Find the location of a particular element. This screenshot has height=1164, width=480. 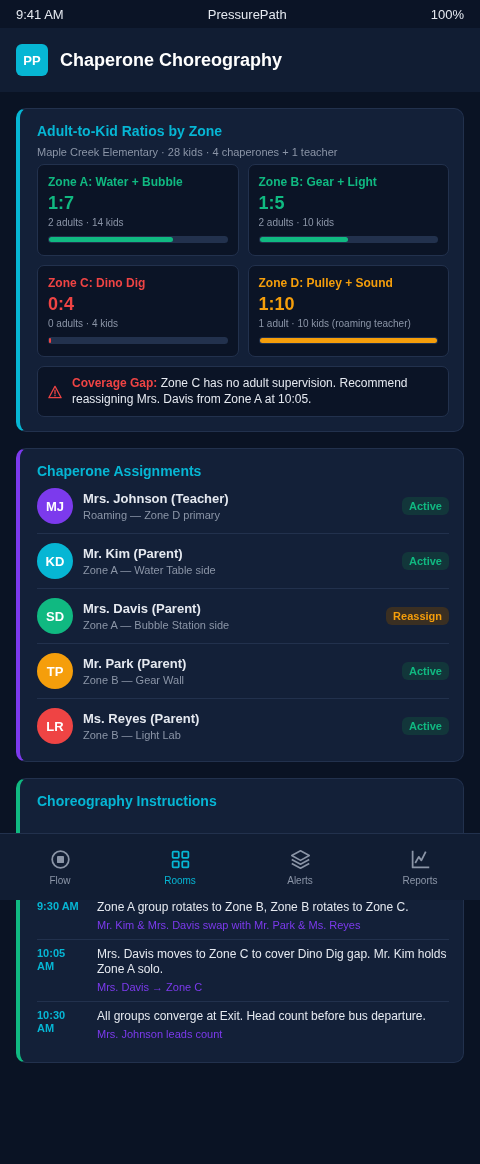

grid-icon is located at coordinates (180, 859).